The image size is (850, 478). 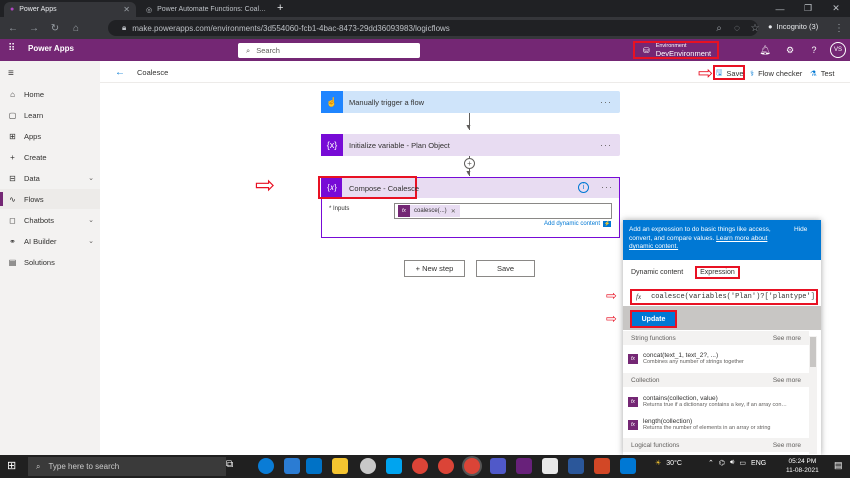 I want to click on restore-icon: ❐, so click(x=808, y=8).